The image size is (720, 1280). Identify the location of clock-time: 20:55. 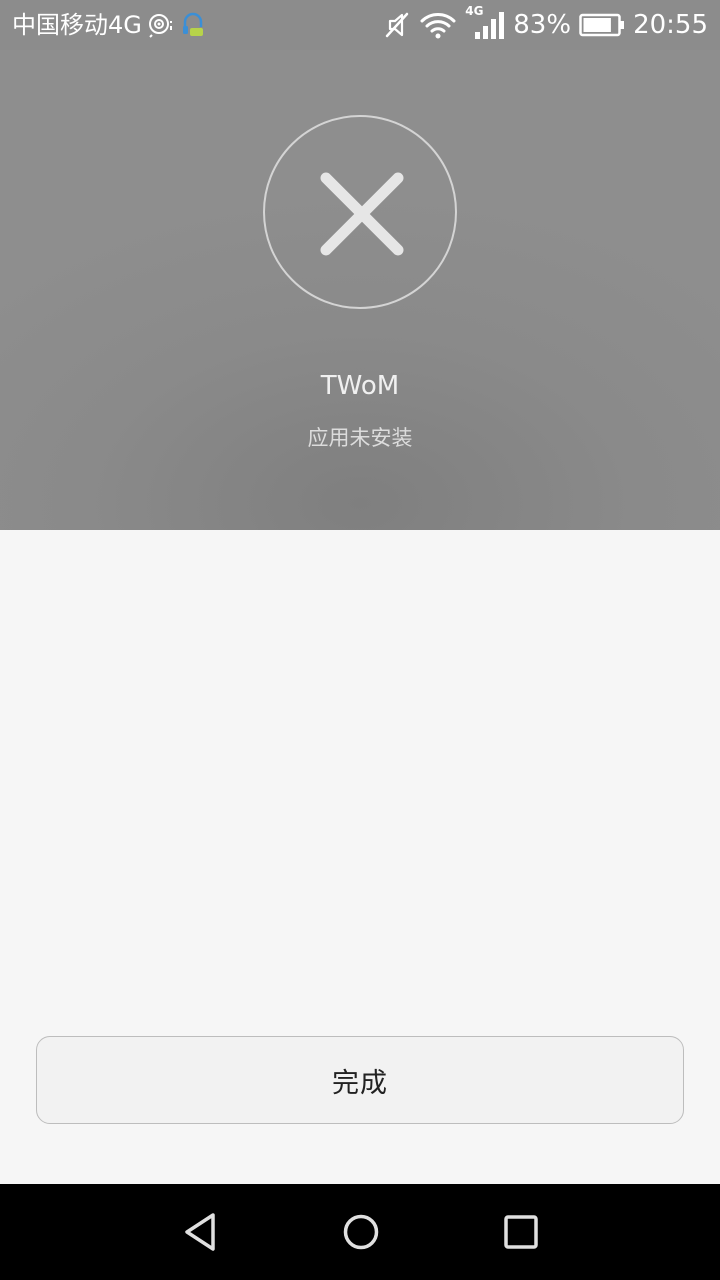
(670, 25).